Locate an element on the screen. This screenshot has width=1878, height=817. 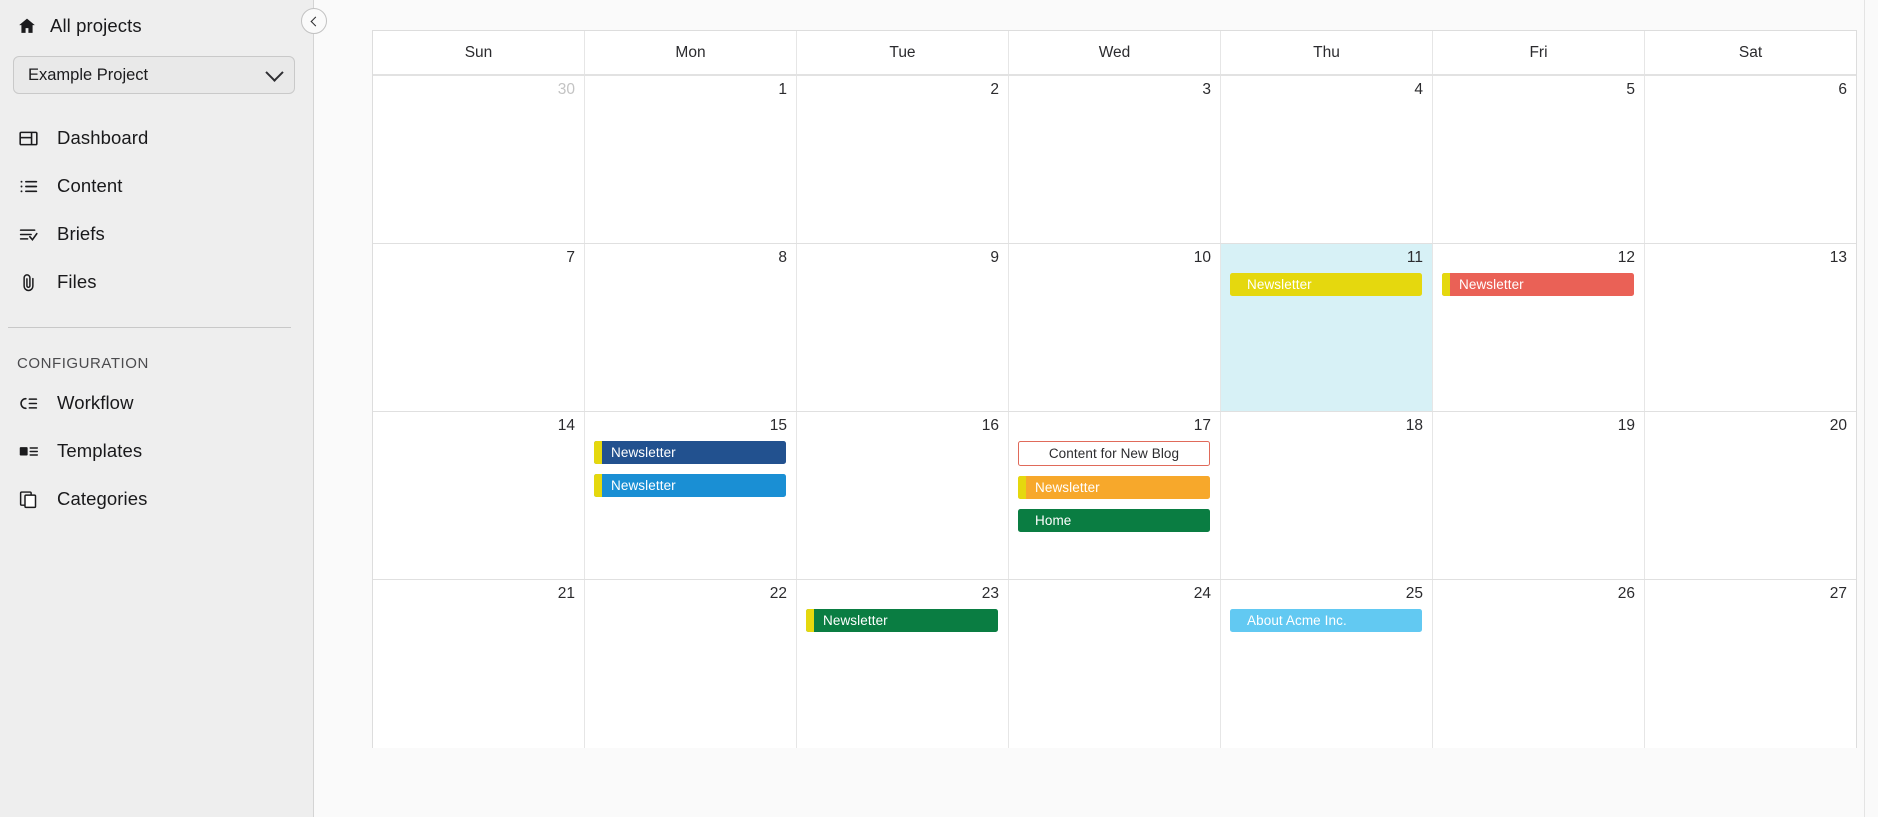
day-number: 11 is located at coordinates (1414, 257).